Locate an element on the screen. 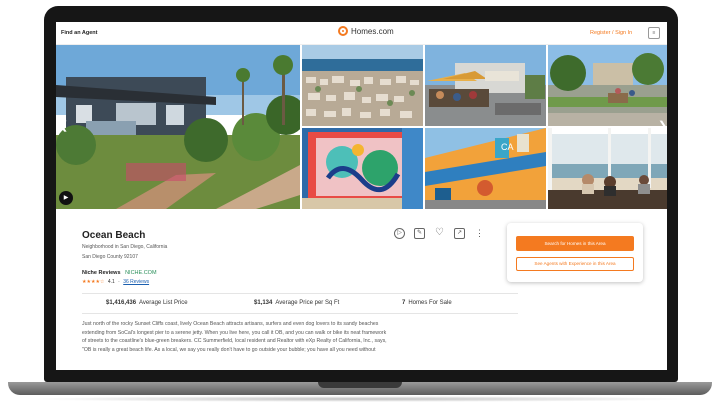 The image size is (720, 404). action-icons: ▷ ✎ ♡ ↗ ⋮ is located at coordinates (439, 233).